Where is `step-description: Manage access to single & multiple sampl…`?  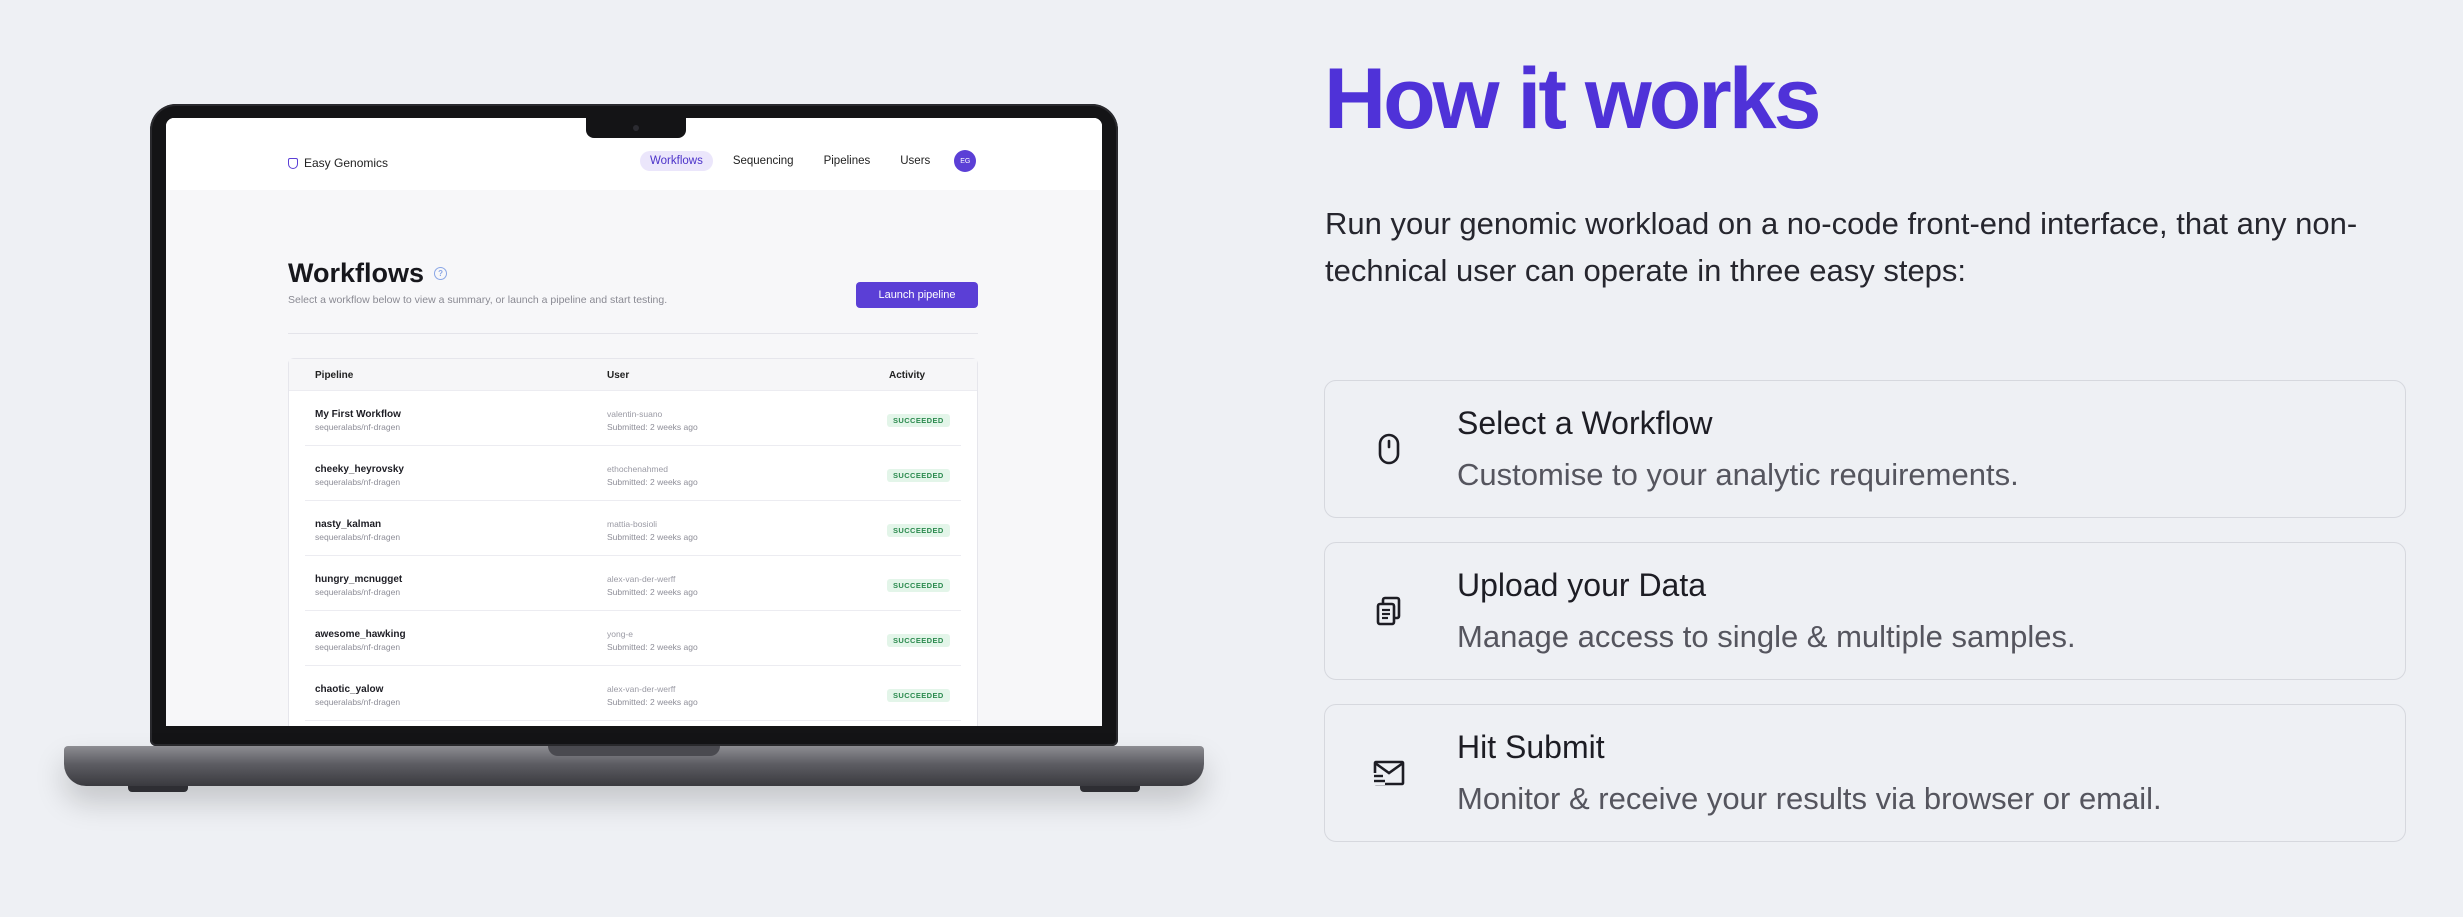 step-description: Manage access to single & multiple sampl… is located at coordinates (1766, 636).